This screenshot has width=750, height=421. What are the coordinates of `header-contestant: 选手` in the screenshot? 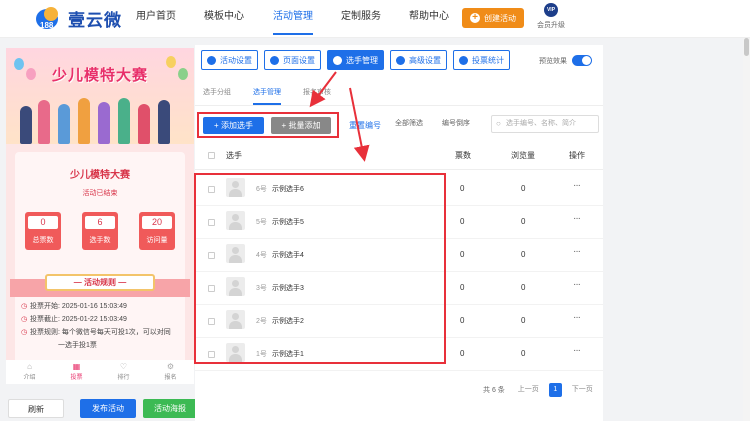 It's located at (234, 155).